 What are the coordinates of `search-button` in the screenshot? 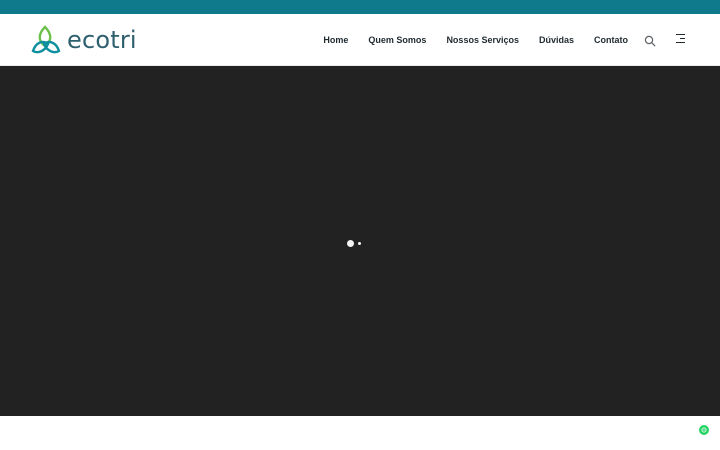 It's located at (650, 40).